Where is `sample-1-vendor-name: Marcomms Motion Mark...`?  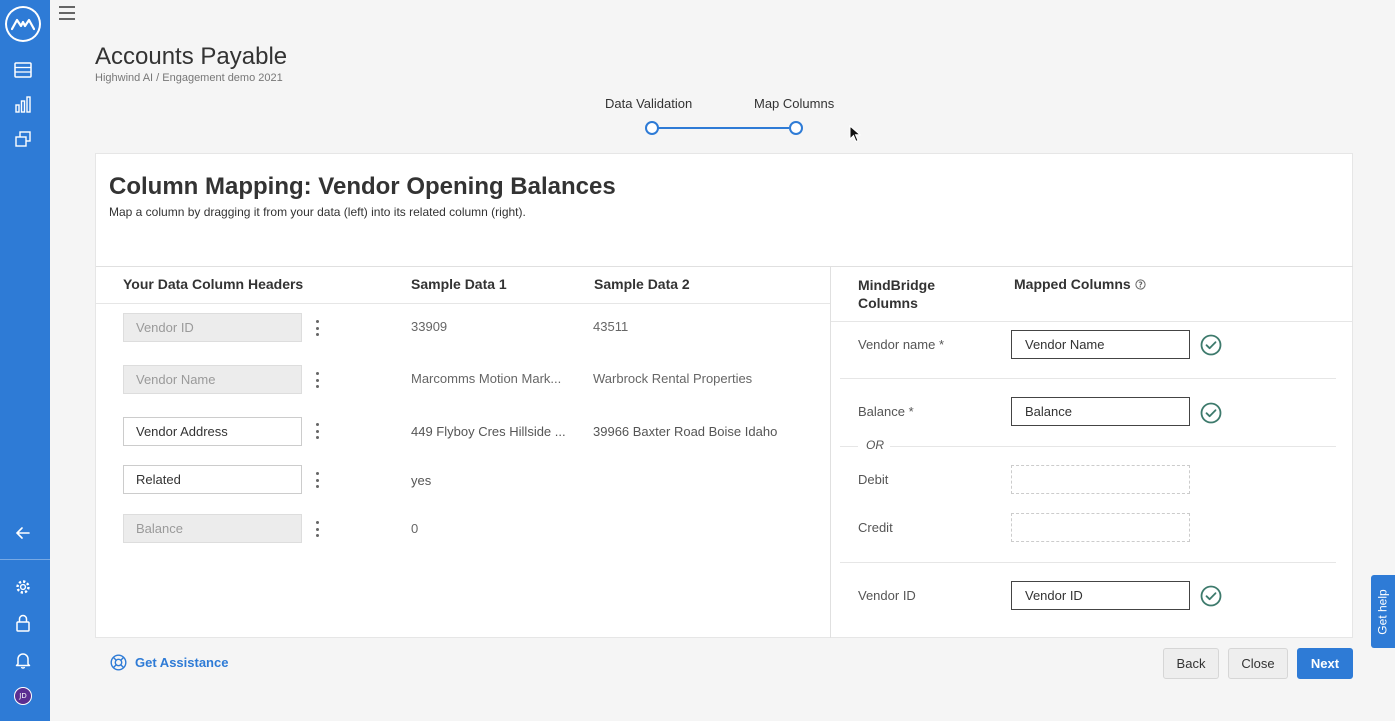 sample-1-vendor-name: Marcomms Motion Mark... is located at coordinates (486, 378).